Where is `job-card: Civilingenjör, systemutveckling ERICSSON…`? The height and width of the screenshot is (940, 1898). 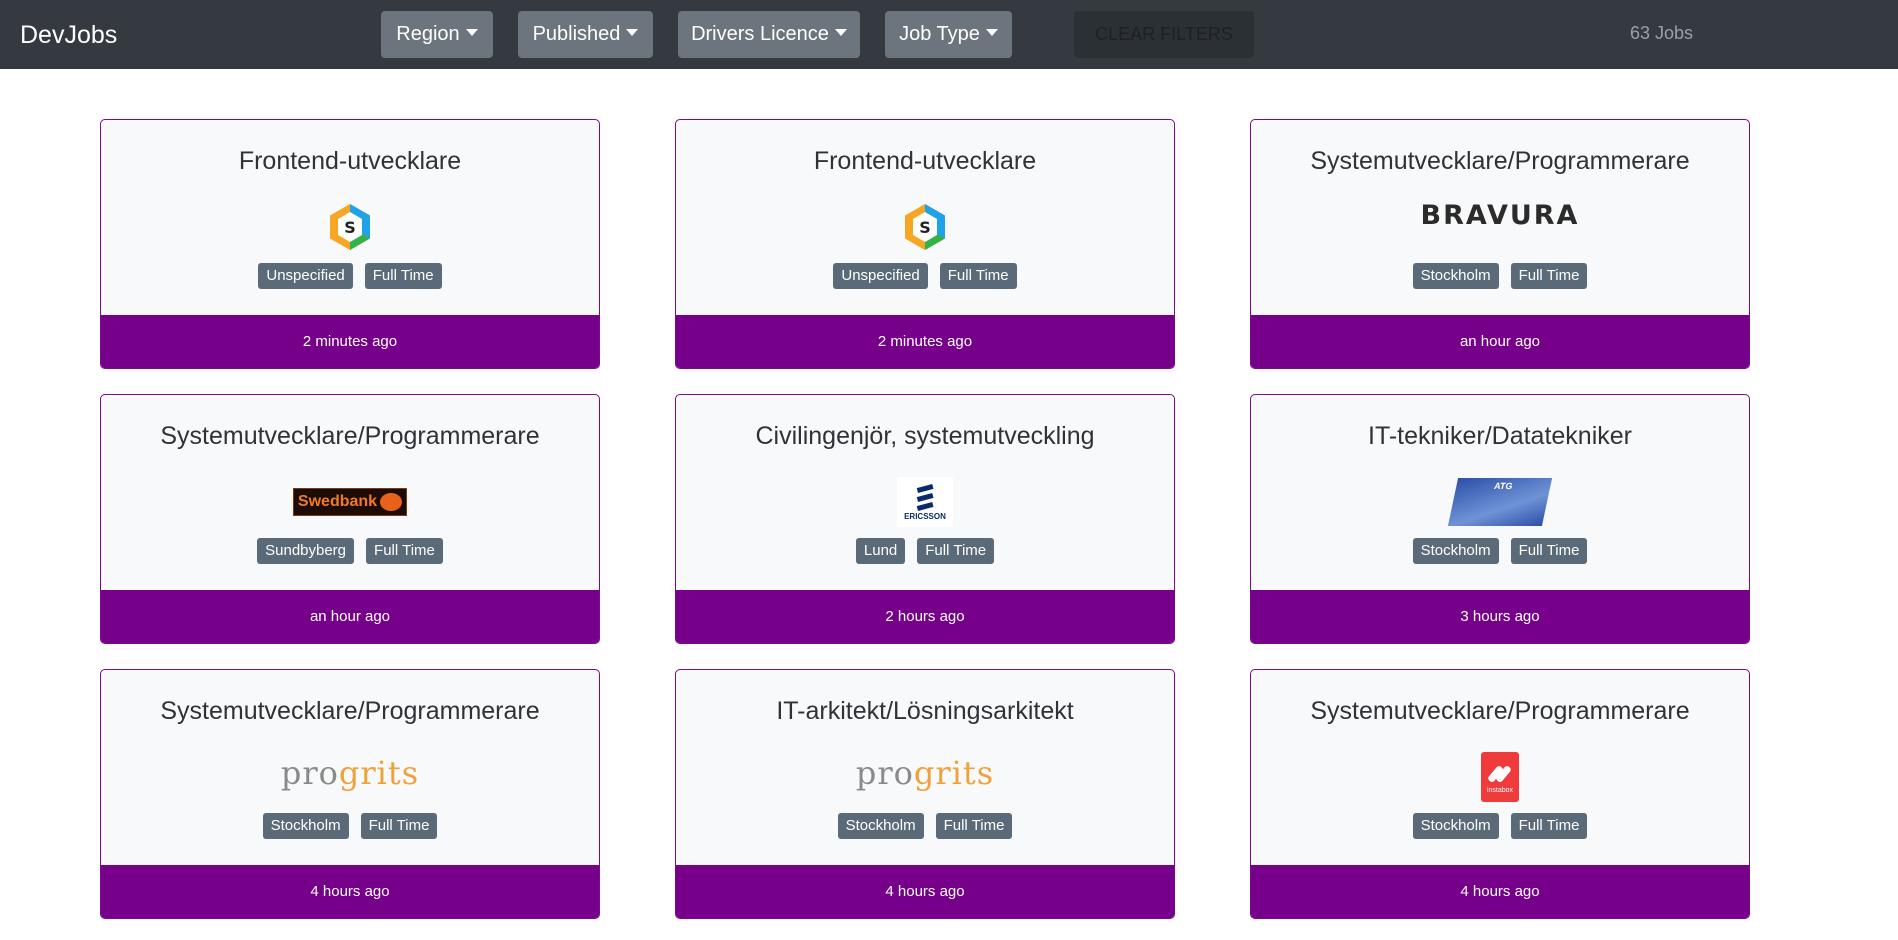
job-card: Civilingenjör, systemutveckling ERICSSON… is located at coordinates (925, 519).